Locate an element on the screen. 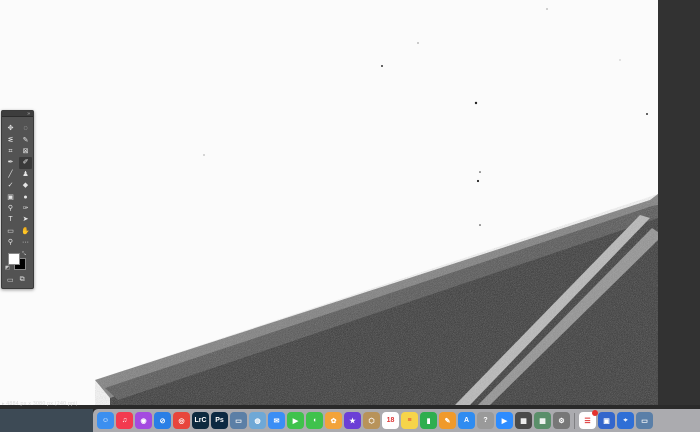 The height and width of the screenshot is (432, 700). gradient-tool-icon: ▣ is located at coordinates (10, 196).